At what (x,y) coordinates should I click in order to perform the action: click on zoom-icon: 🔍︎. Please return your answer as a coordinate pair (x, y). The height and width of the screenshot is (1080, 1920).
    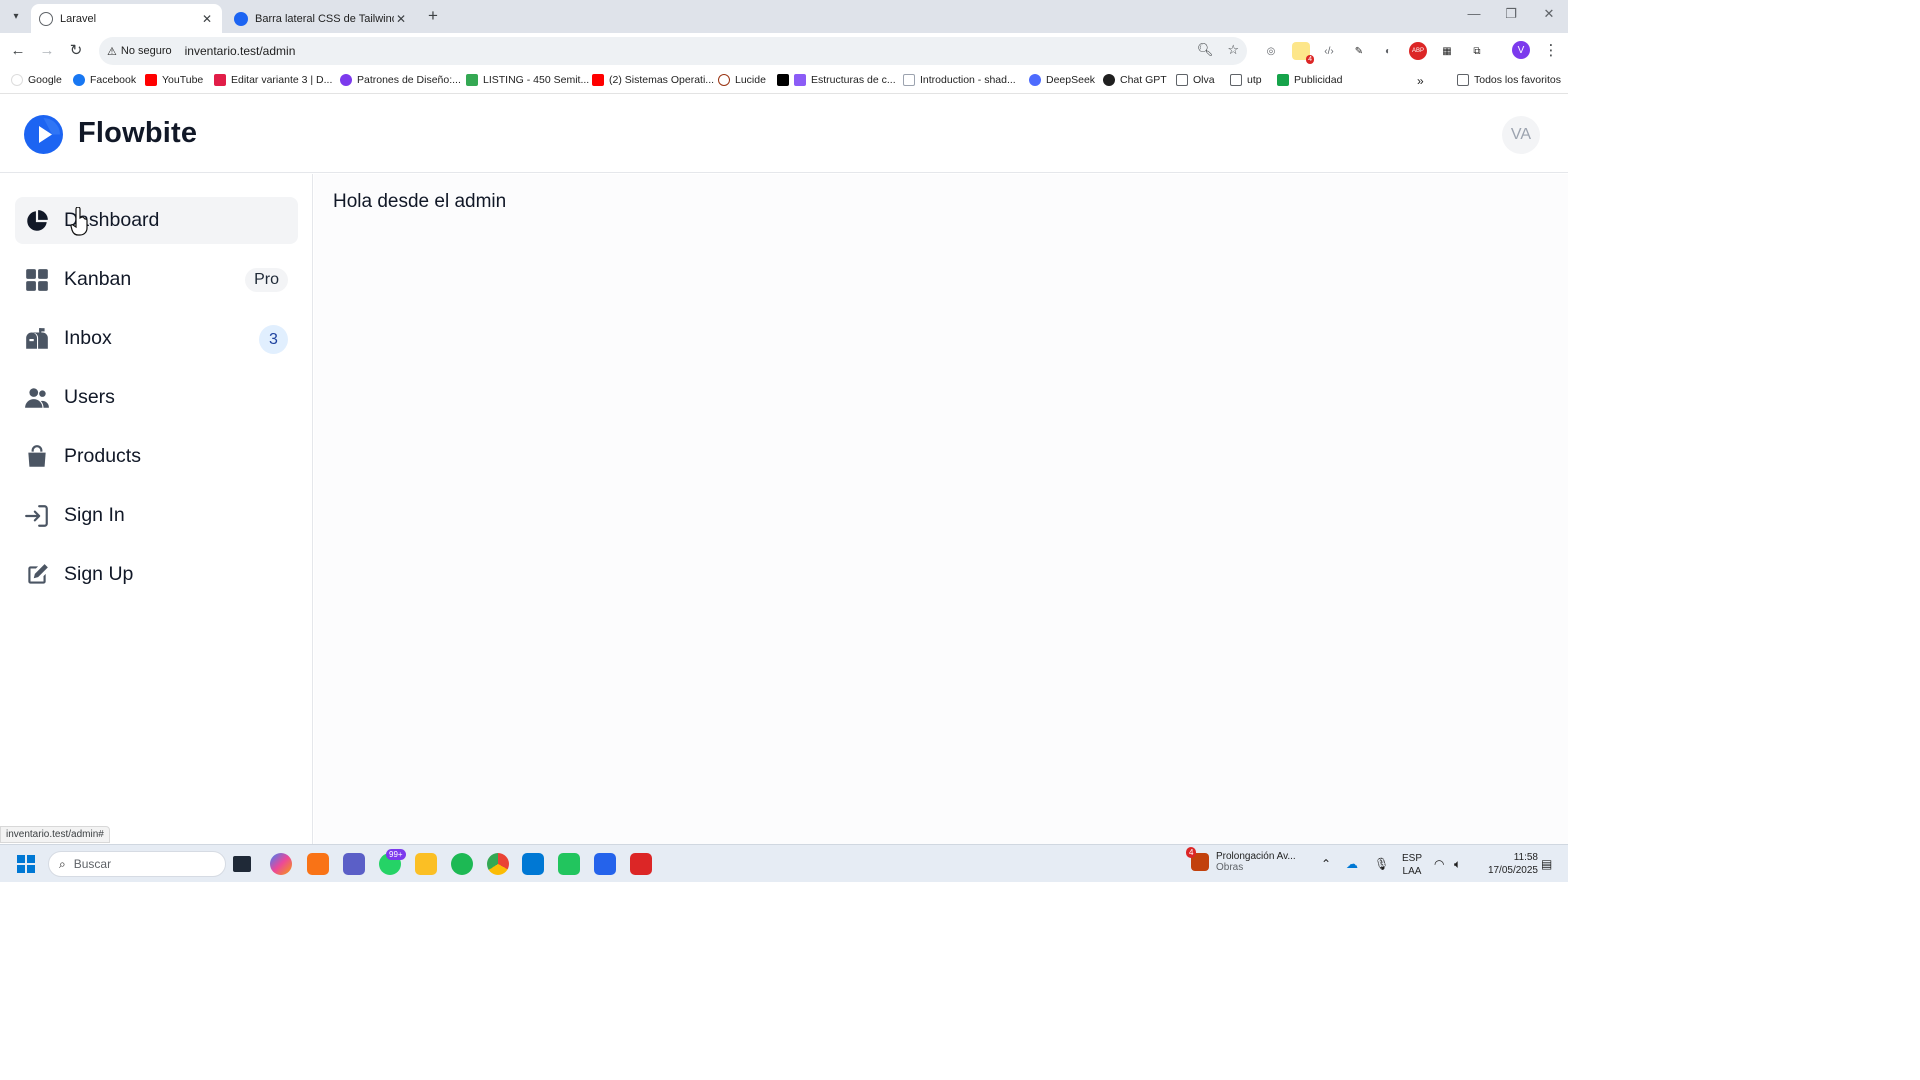
    Looking at the image, I should click on (1205, 50).